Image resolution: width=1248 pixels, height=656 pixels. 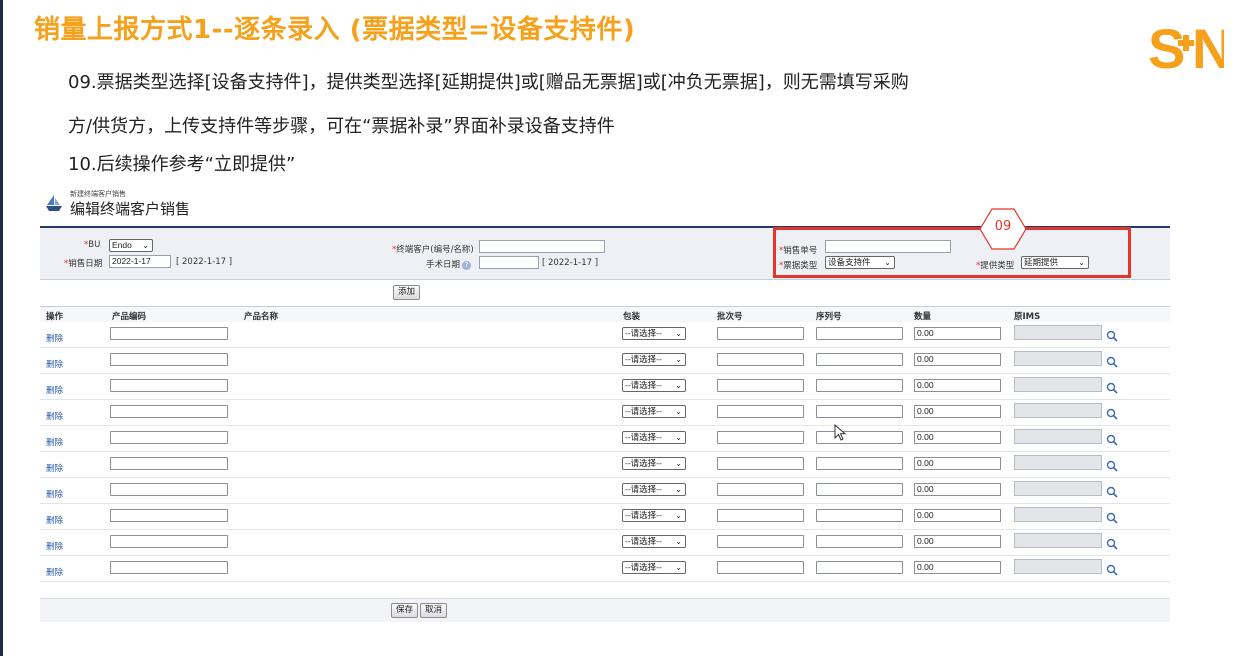 What do you see at coordinates (605, 314) in the screenshot?
I see `grid-header: 操作 产品编码 产品名称 包装 批次号 序列号 数量 原IMS` at bounding box center [605, 314].